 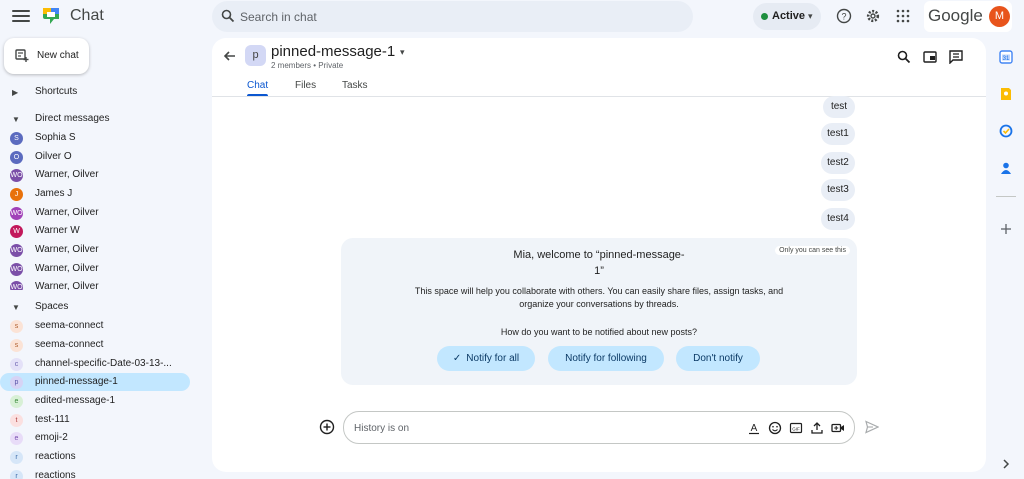 I want to click on avatar: S, so click(x=16, y=138).